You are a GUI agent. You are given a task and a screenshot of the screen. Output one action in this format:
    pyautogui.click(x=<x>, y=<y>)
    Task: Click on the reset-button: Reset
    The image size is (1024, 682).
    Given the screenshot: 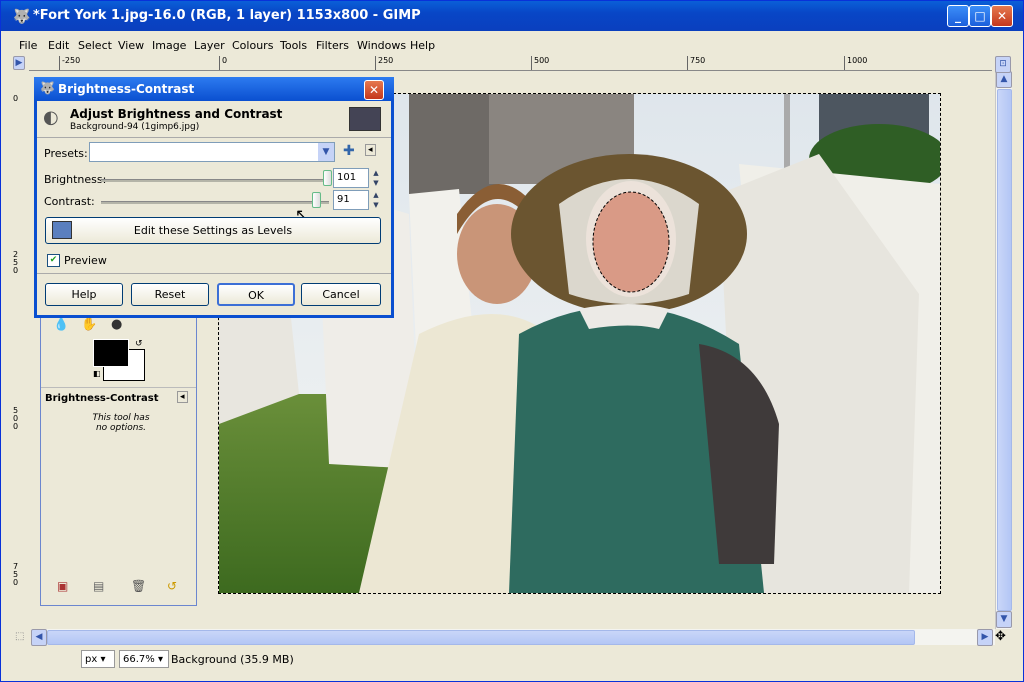 What is the action you would take?
    pyautogui.click(x=170, y=294)
    